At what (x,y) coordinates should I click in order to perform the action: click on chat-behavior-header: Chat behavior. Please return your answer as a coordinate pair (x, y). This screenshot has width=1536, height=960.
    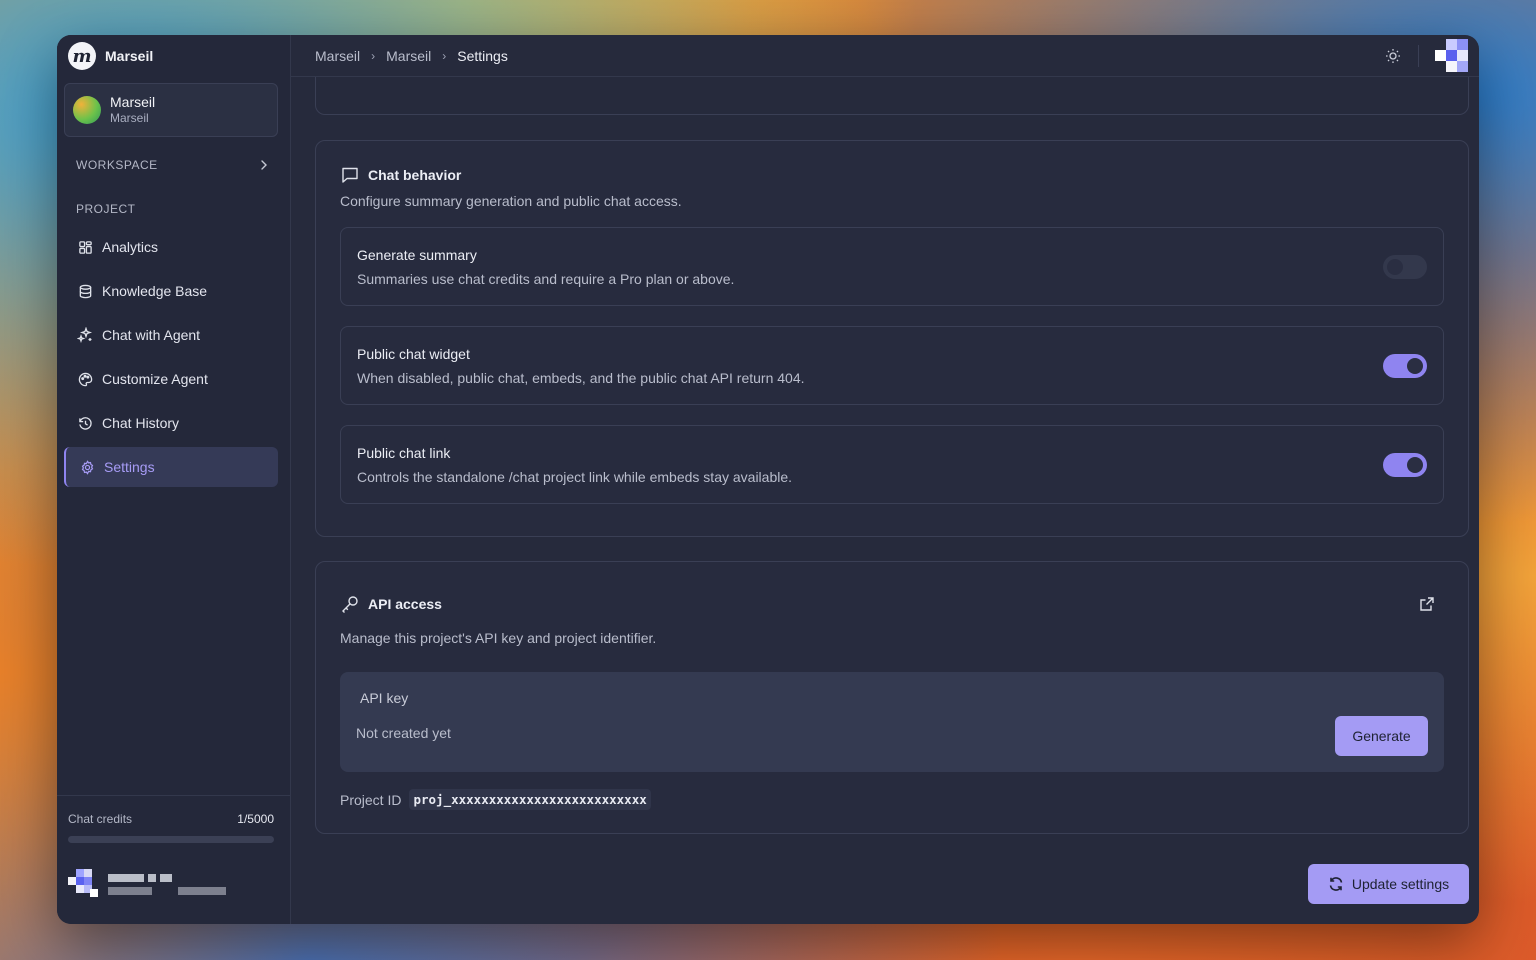
    Looking at the image, I should click on (892, 163).